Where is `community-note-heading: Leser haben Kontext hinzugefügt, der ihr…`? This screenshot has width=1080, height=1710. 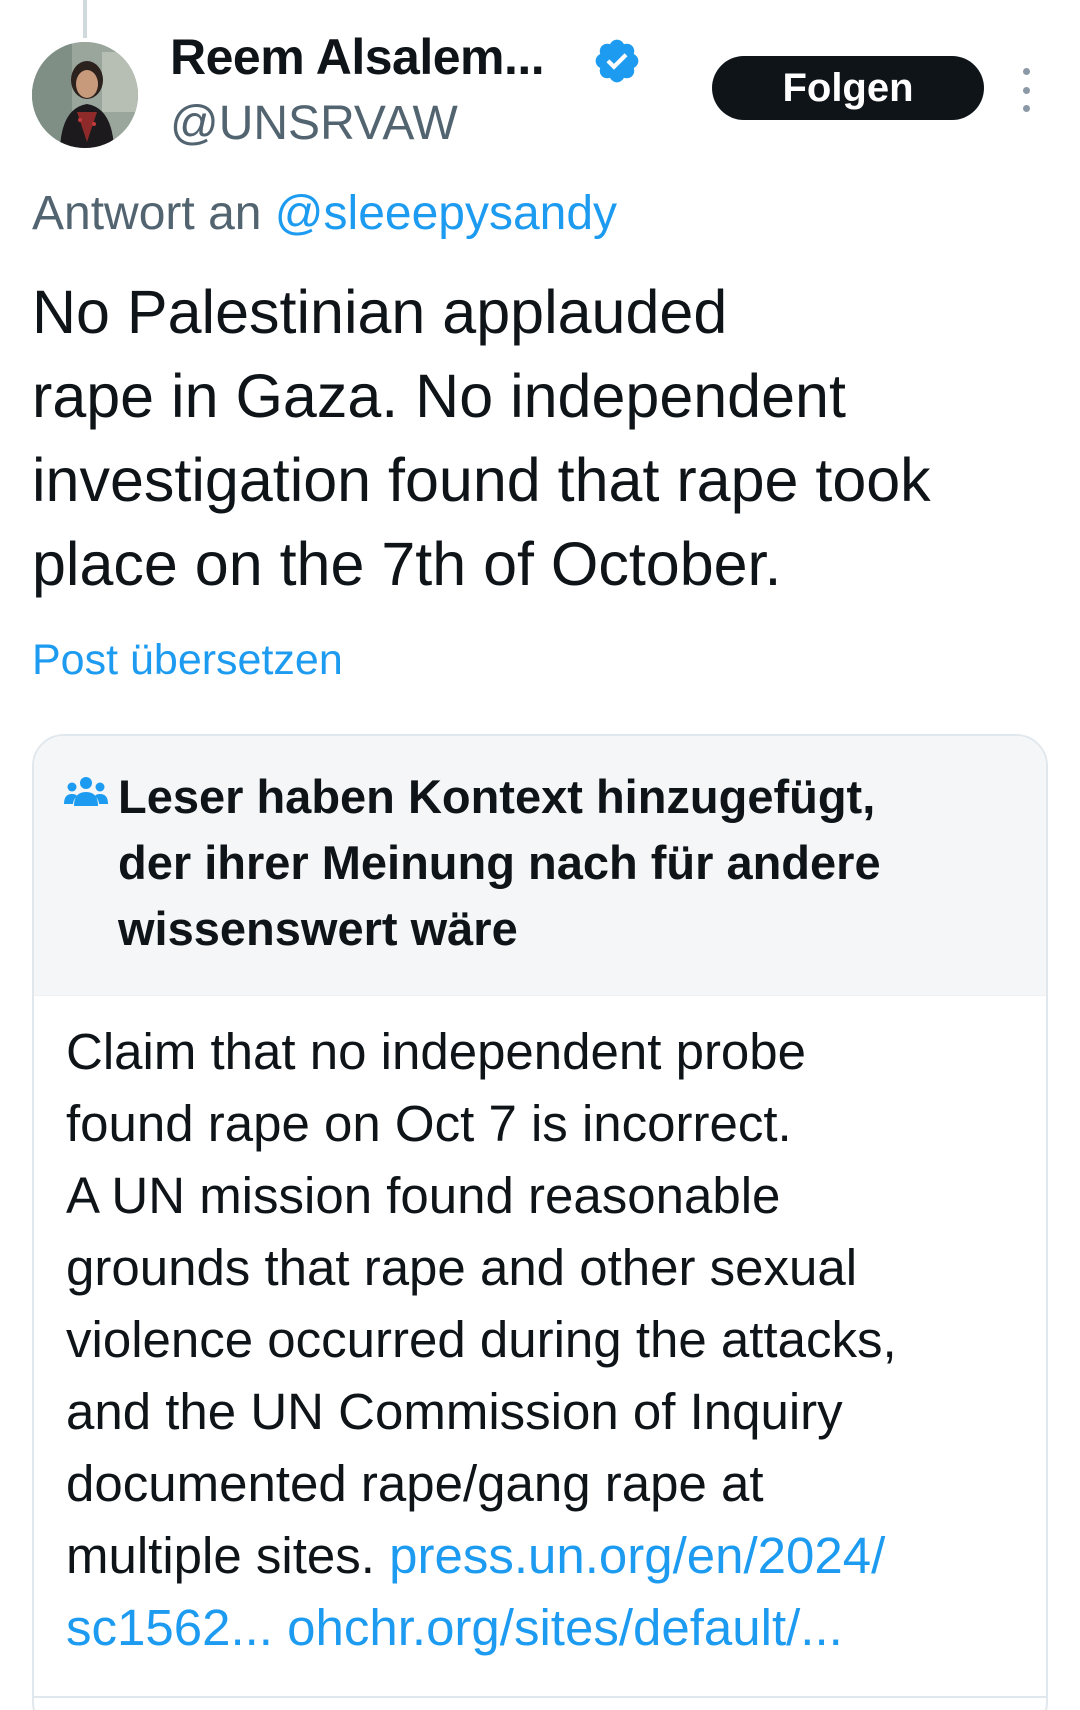
community-note-heading: Leser haben Kontext hinzugefügt, der ihr… is located at coordinates (568, 863).